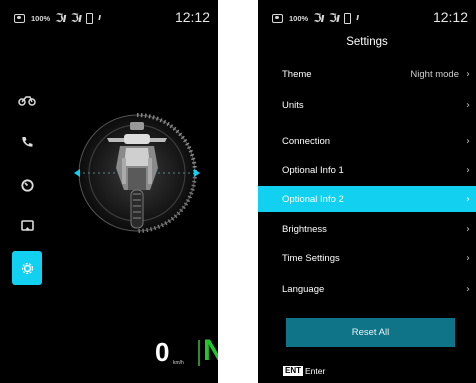 Image resolution: width=476 pixels, height=383 pixels. What do you see at coordinates (297, 74) in the screenshot?
I see `settings-item-label: Theme` at bounding box center [297, 74].